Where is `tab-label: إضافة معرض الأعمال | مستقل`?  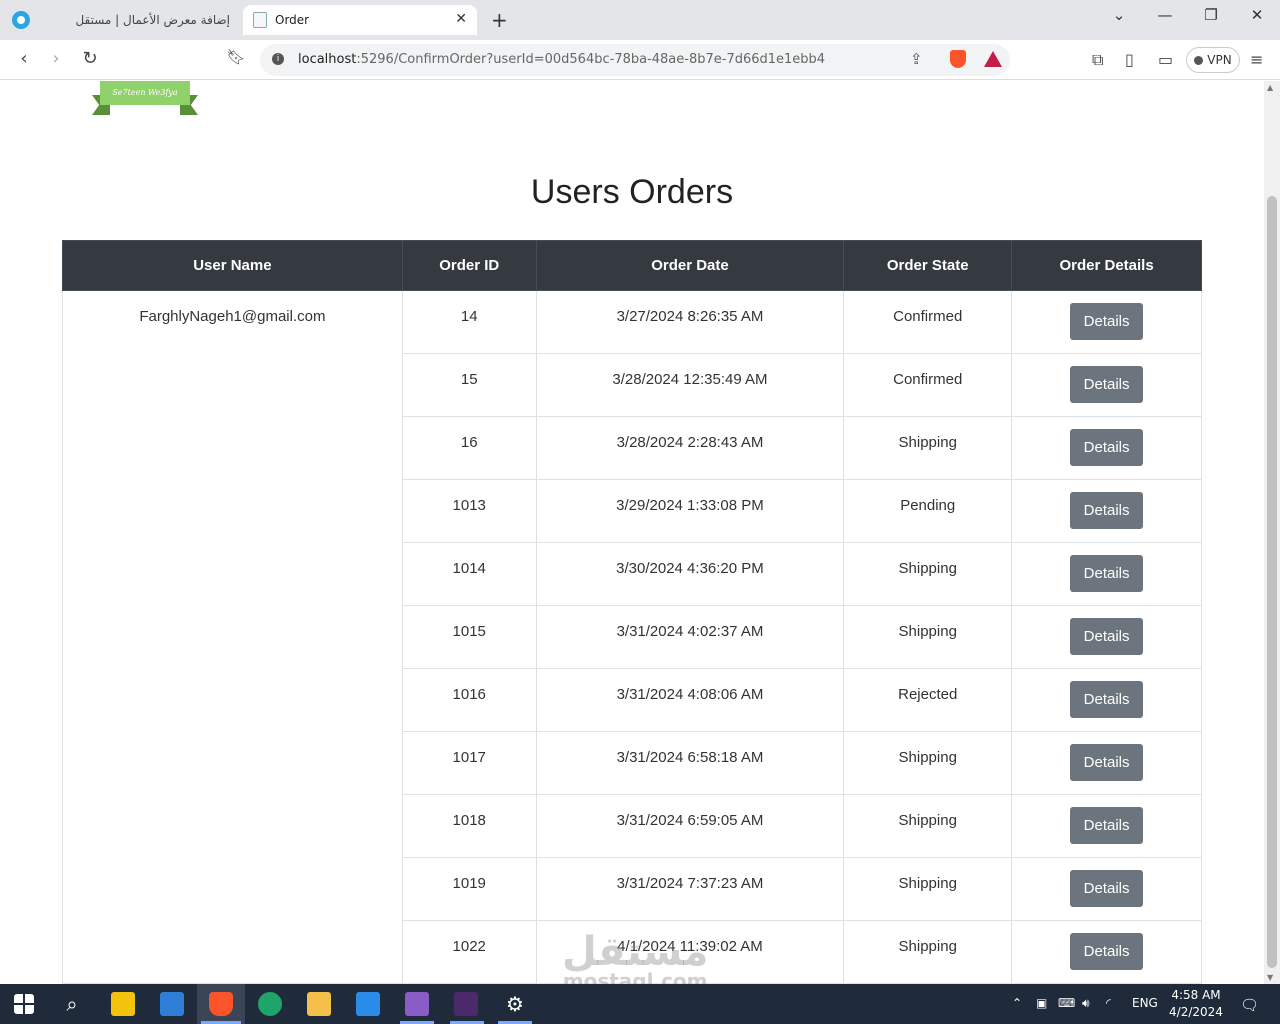 tab-label: إضافة معرض الأعمال | مستقل is located at coordinates (152, 20).